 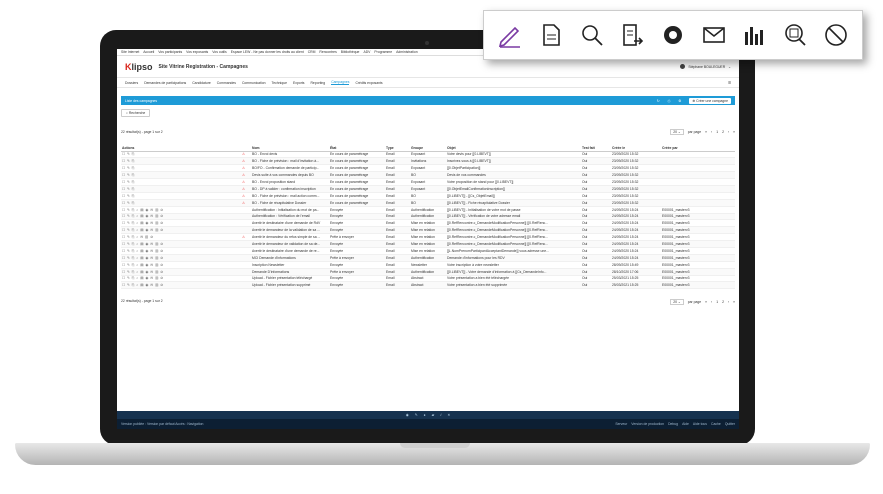 I want to click on topnav-link: Programme, so click(x=383, y=52).